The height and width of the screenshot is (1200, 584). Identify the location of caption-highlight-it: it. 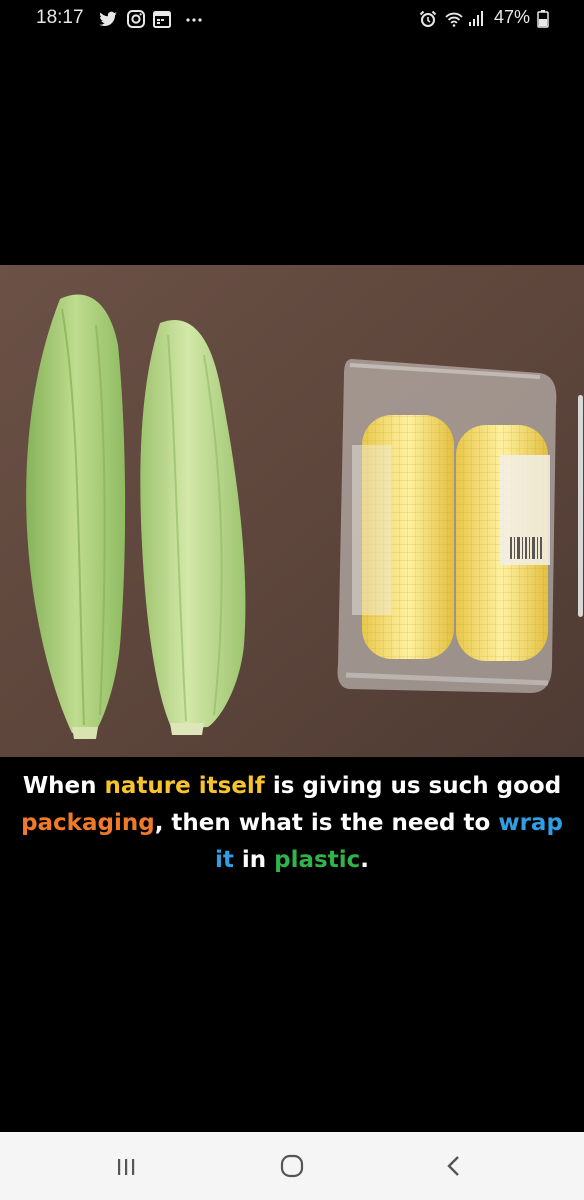
(224, 860).